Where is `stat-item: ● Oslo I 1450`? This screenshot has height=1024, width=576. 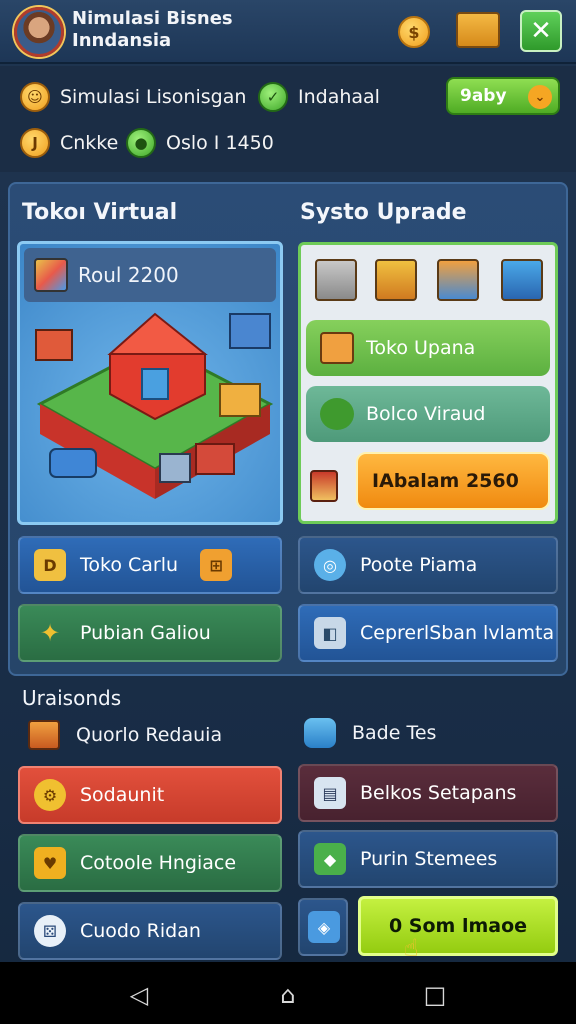
stat-item: ● Oslo I 1450 is located at coordinates (200, 143).